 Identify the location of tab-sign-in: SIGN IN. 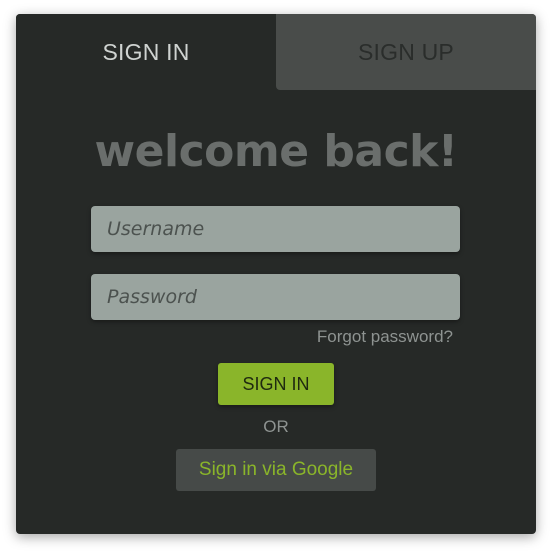
(146, 52).